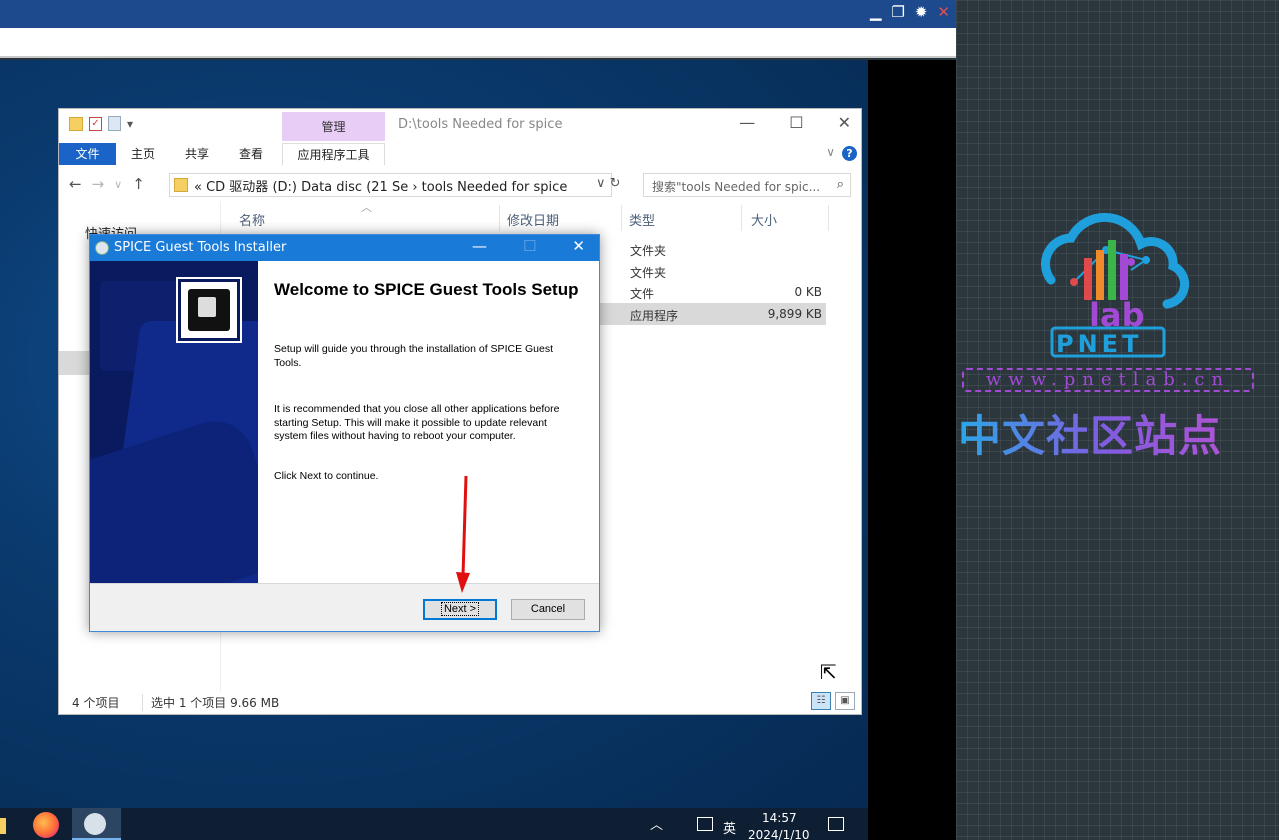 The image size is (1279, 840). What do you see at coordinates (830, 152) in the screenshot?
I see `expand-ribbon-icon: ∨` at bounding box center [830, 152].